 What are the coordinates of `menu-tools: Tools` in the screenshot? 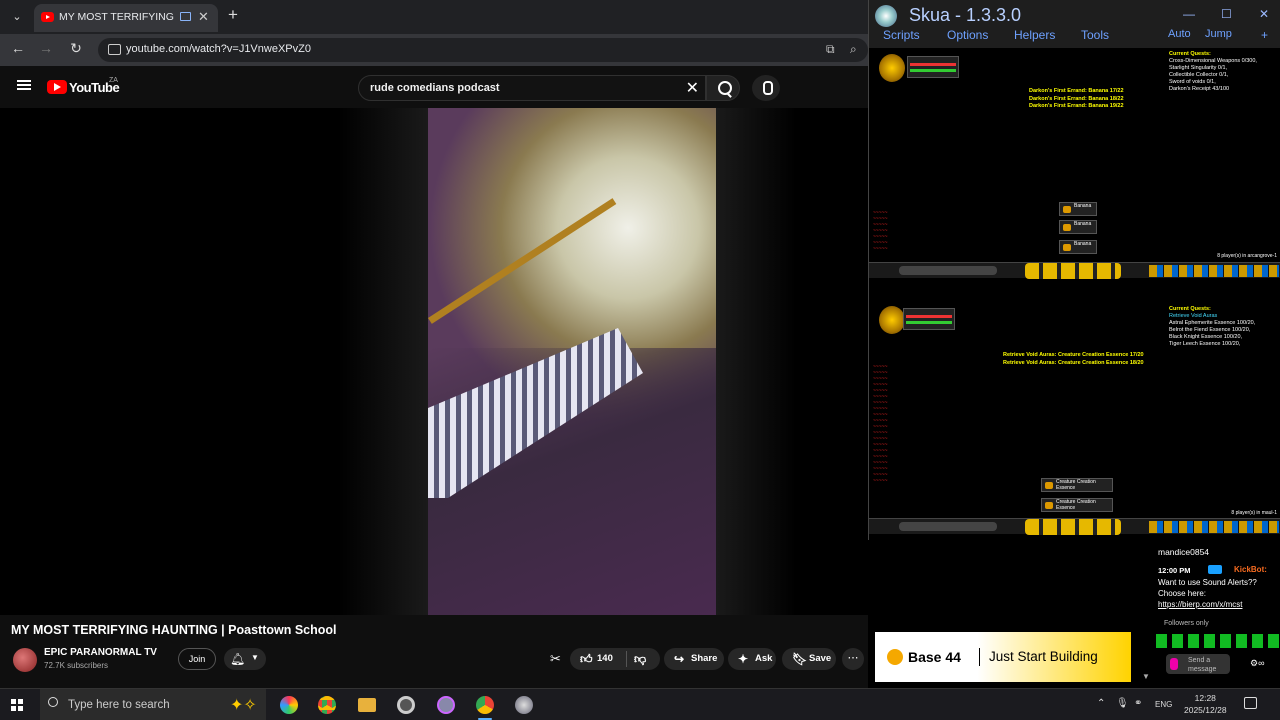 It's located at (1095, 35).